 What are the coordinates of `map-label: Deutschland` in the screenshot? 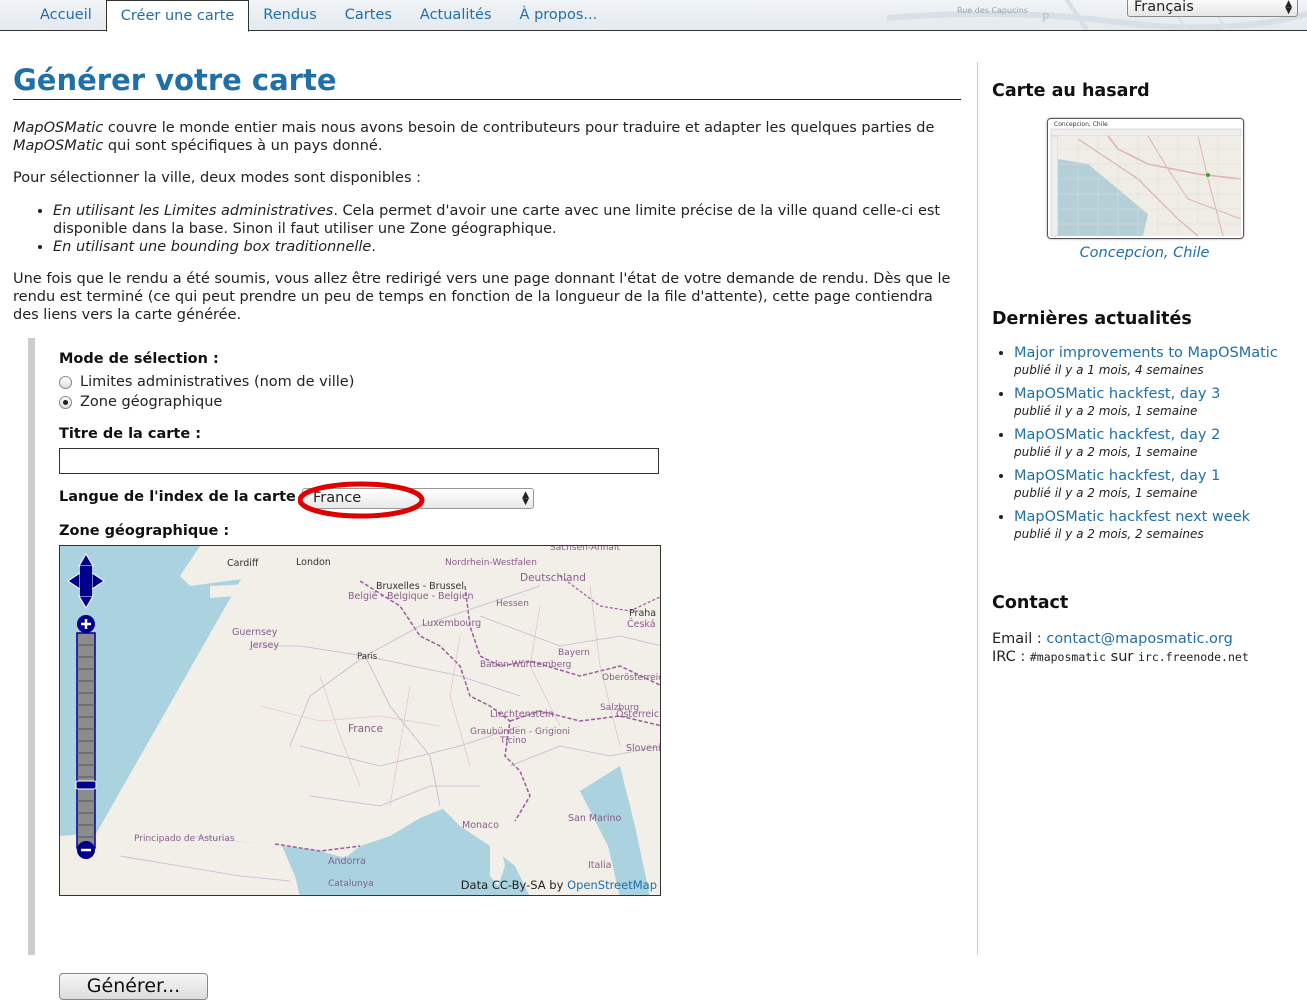 It's located at (553, 578).